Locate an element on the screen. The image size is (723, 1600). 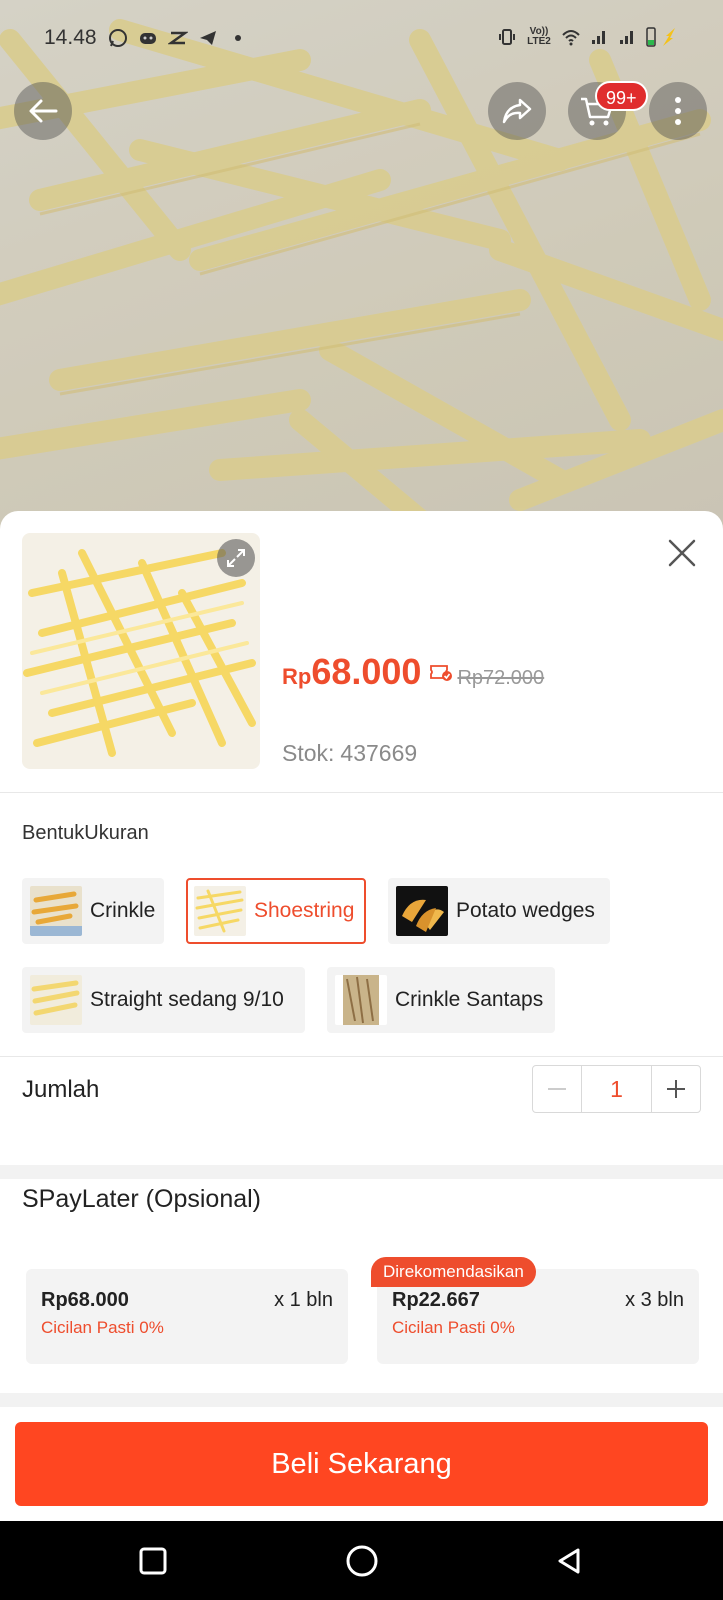
product-thumbnail is located at coordinates (141, 651).